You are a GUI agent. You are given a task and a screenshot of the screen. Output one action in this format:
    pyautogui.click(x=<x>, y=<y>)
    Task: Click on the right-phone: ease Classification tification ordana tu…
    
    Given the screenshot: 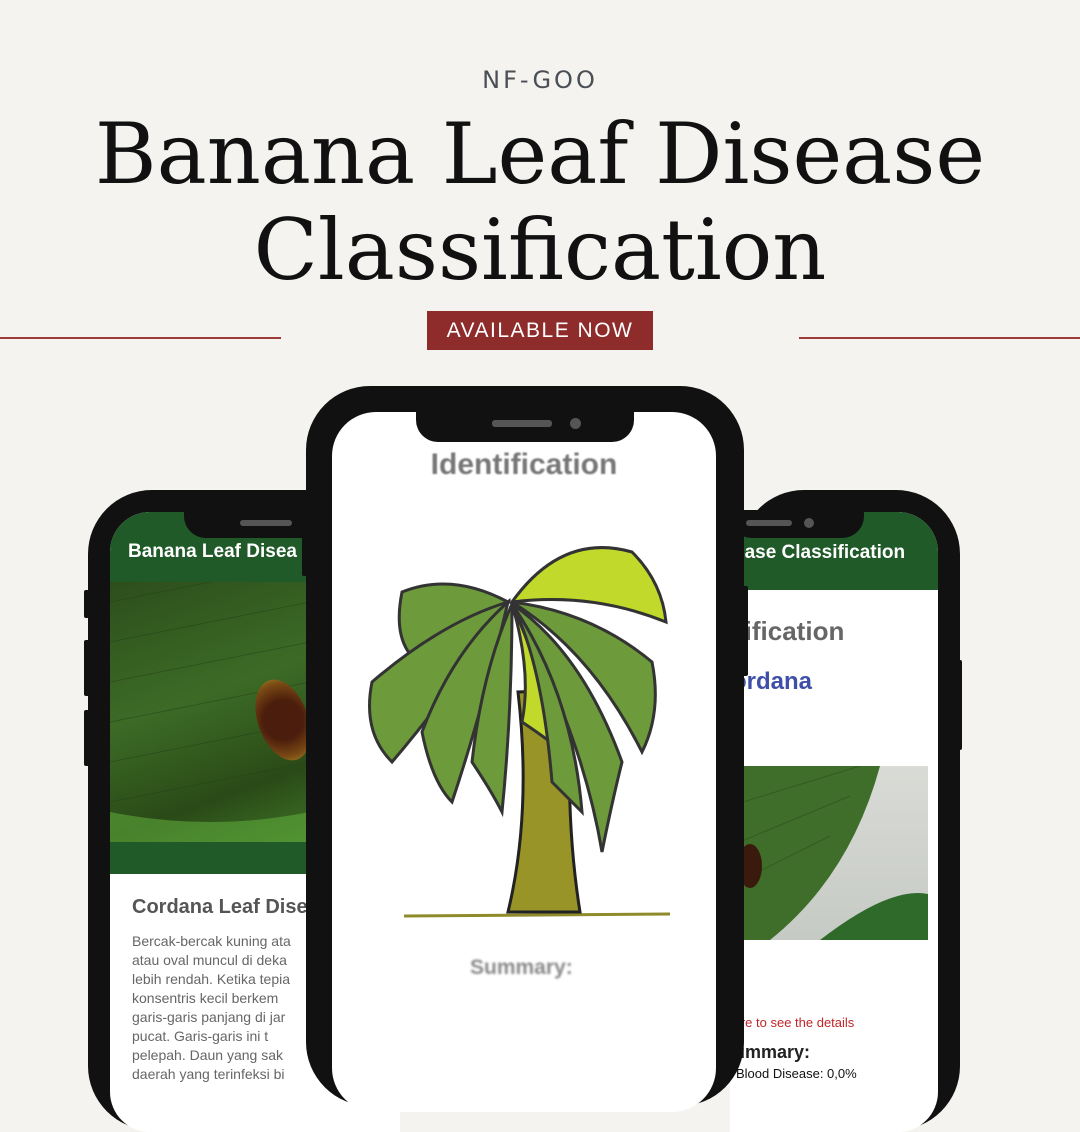 What is the action you would take?
    pyautogui.click(x=846, y=811)
    